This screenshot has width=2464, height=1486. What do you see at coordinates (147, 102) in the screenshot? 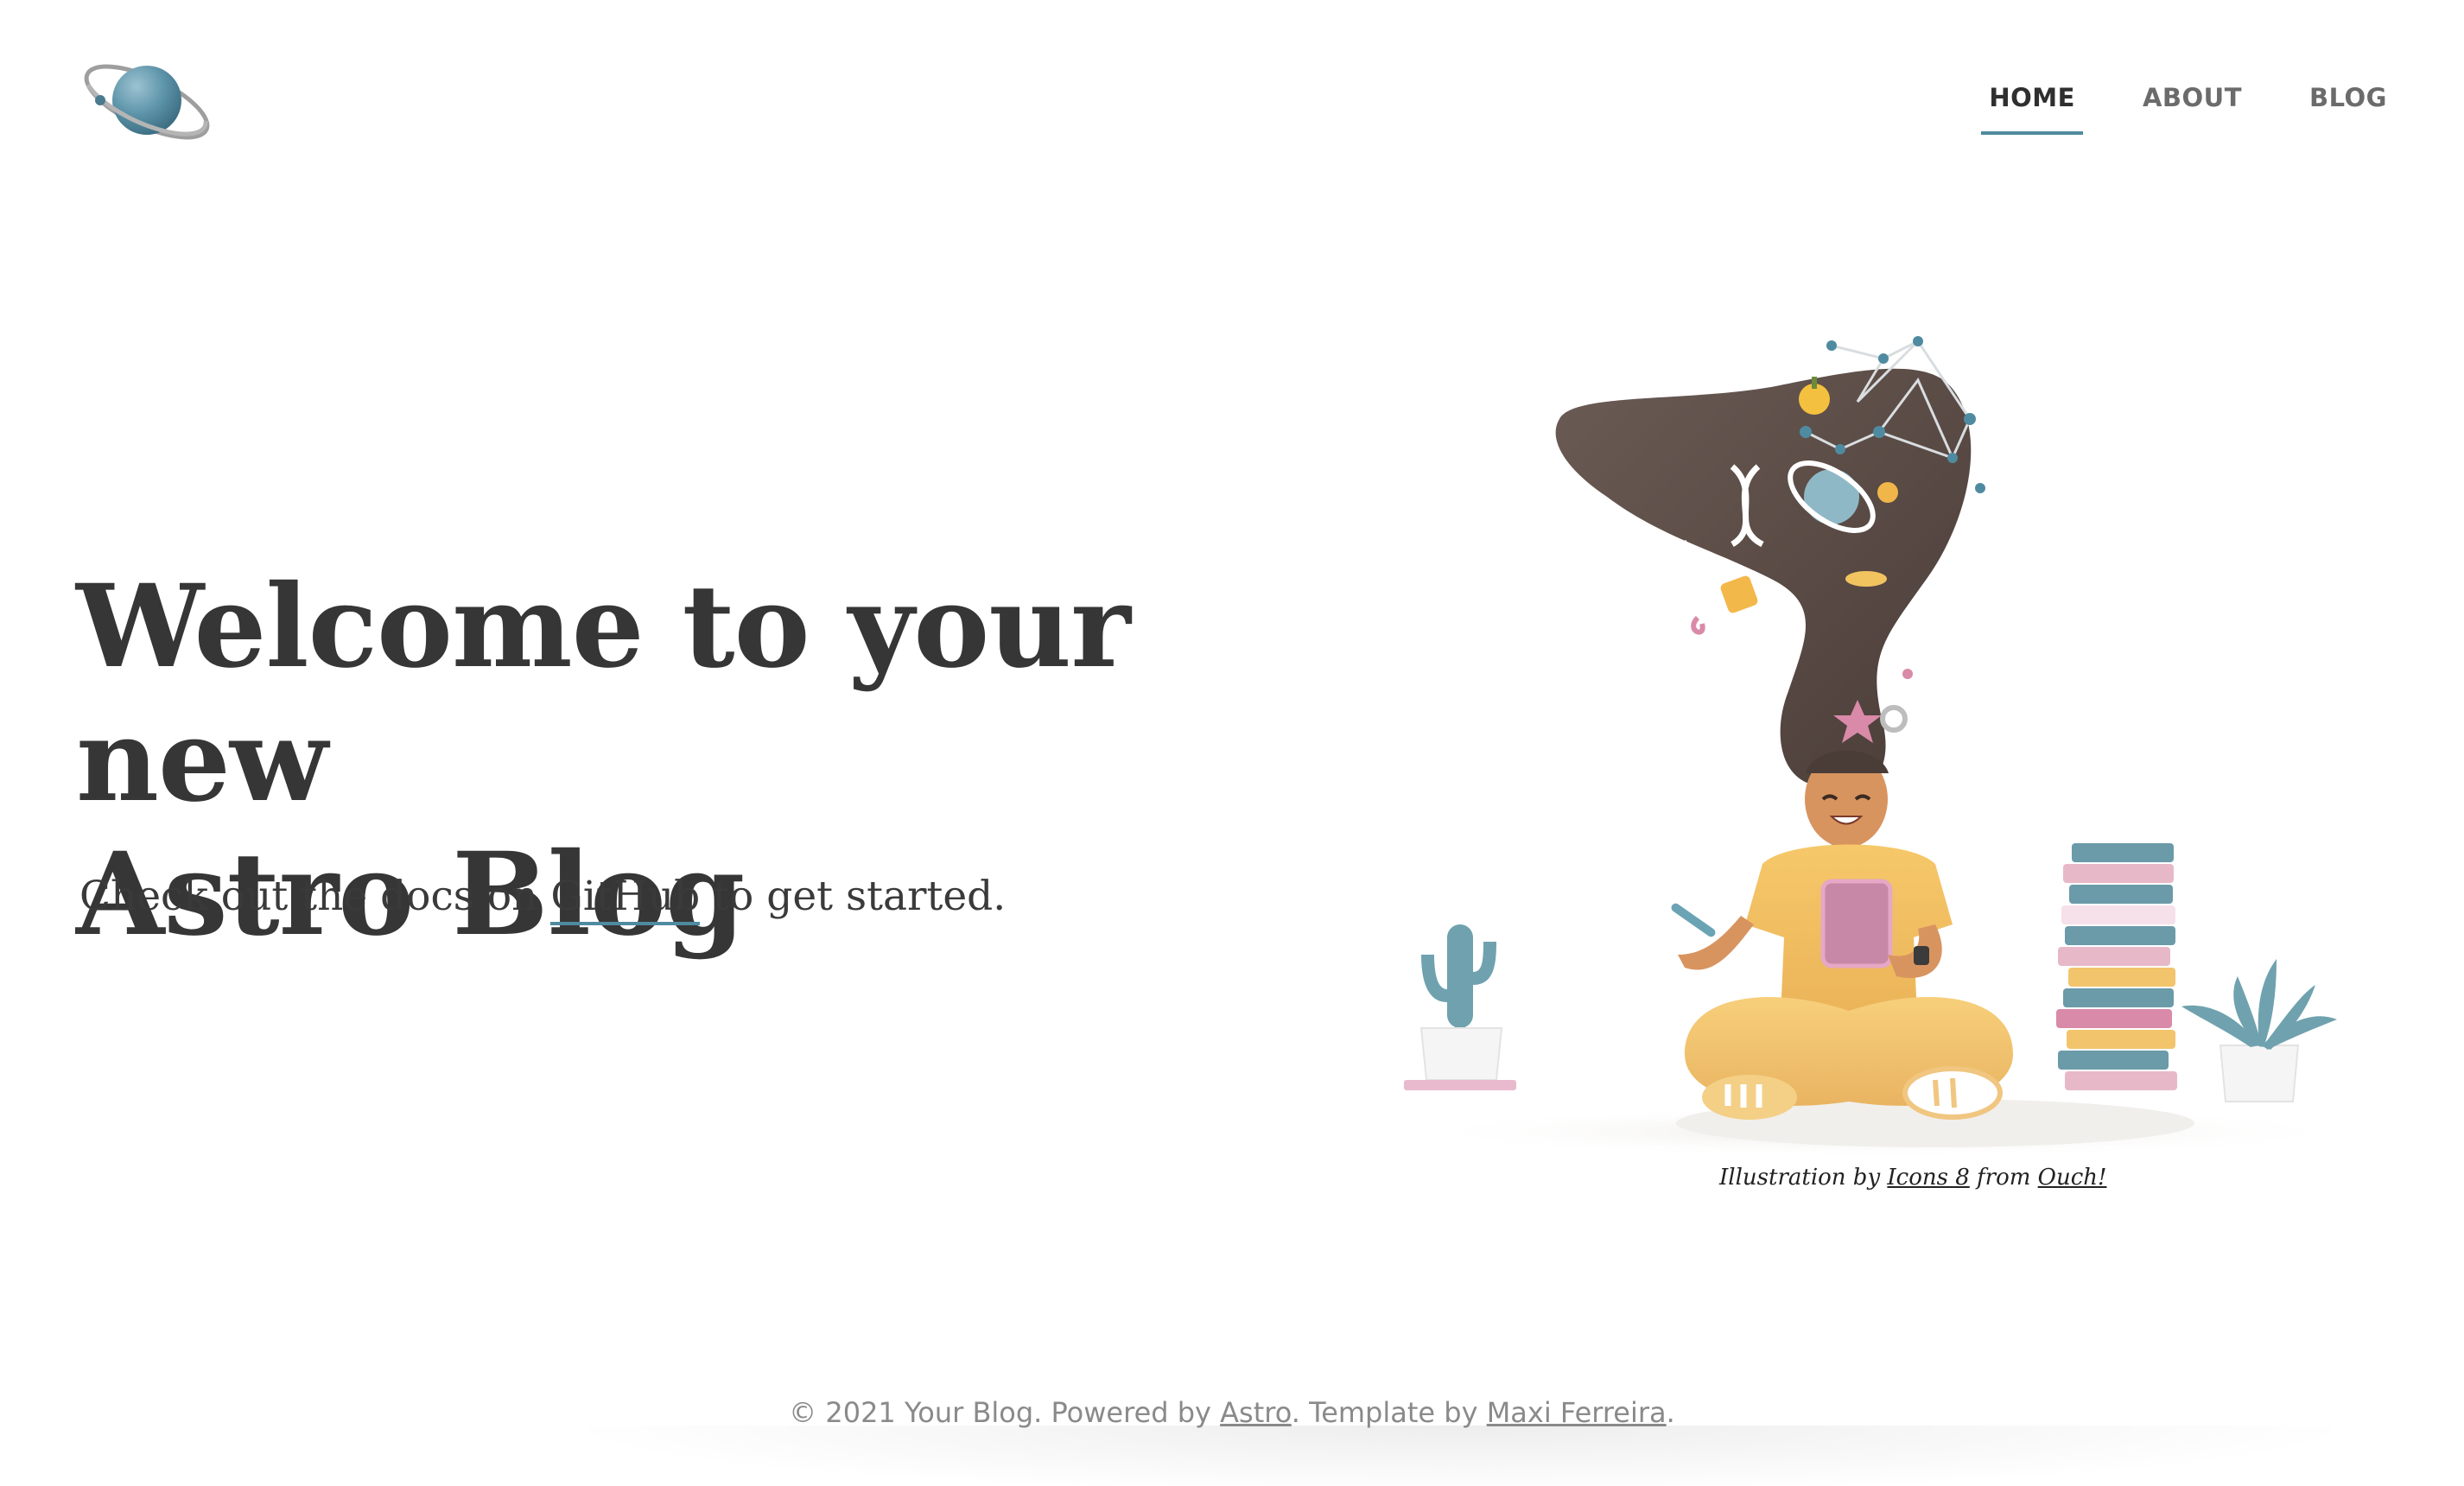
I see `planet-logo-icon` at bounding box center [147, 102].